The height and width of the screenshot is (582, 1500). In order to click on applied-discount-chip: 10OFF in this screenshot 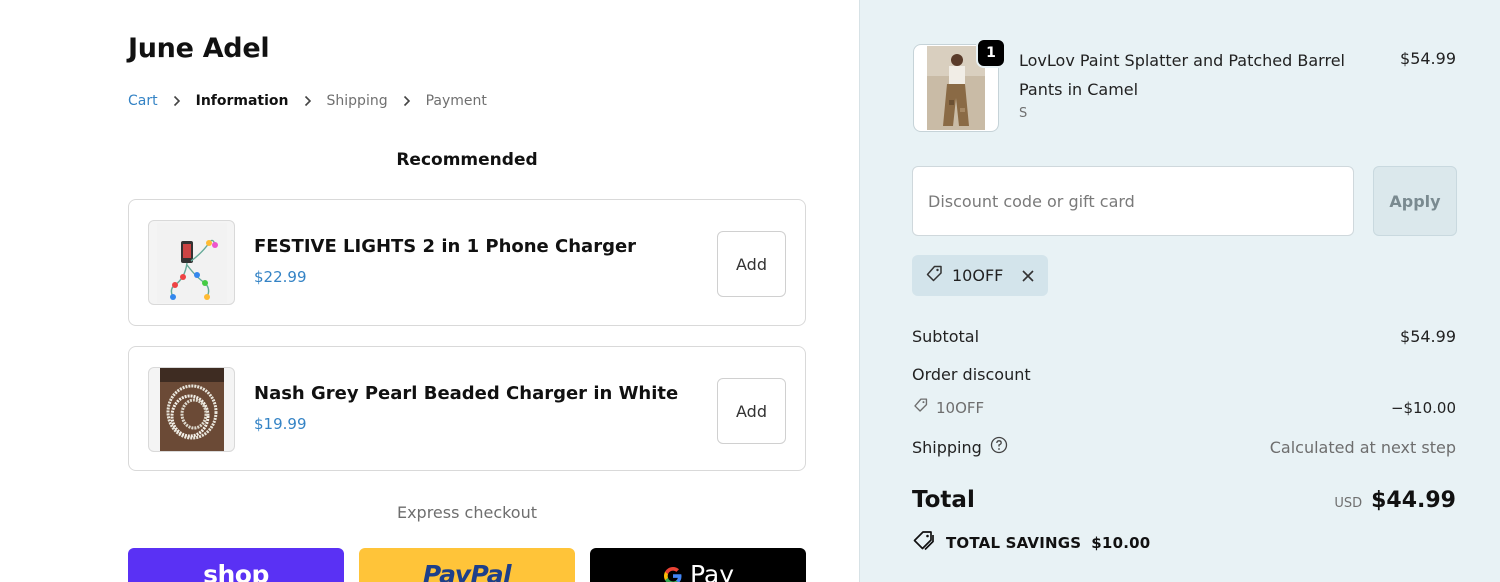, I will do `click(980, 275)`.